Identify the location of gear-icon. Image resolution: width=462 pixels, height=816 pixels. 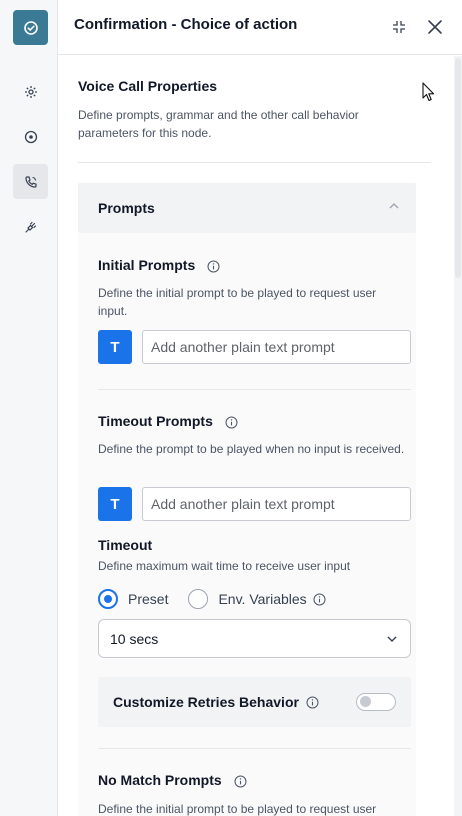
(30, 91).